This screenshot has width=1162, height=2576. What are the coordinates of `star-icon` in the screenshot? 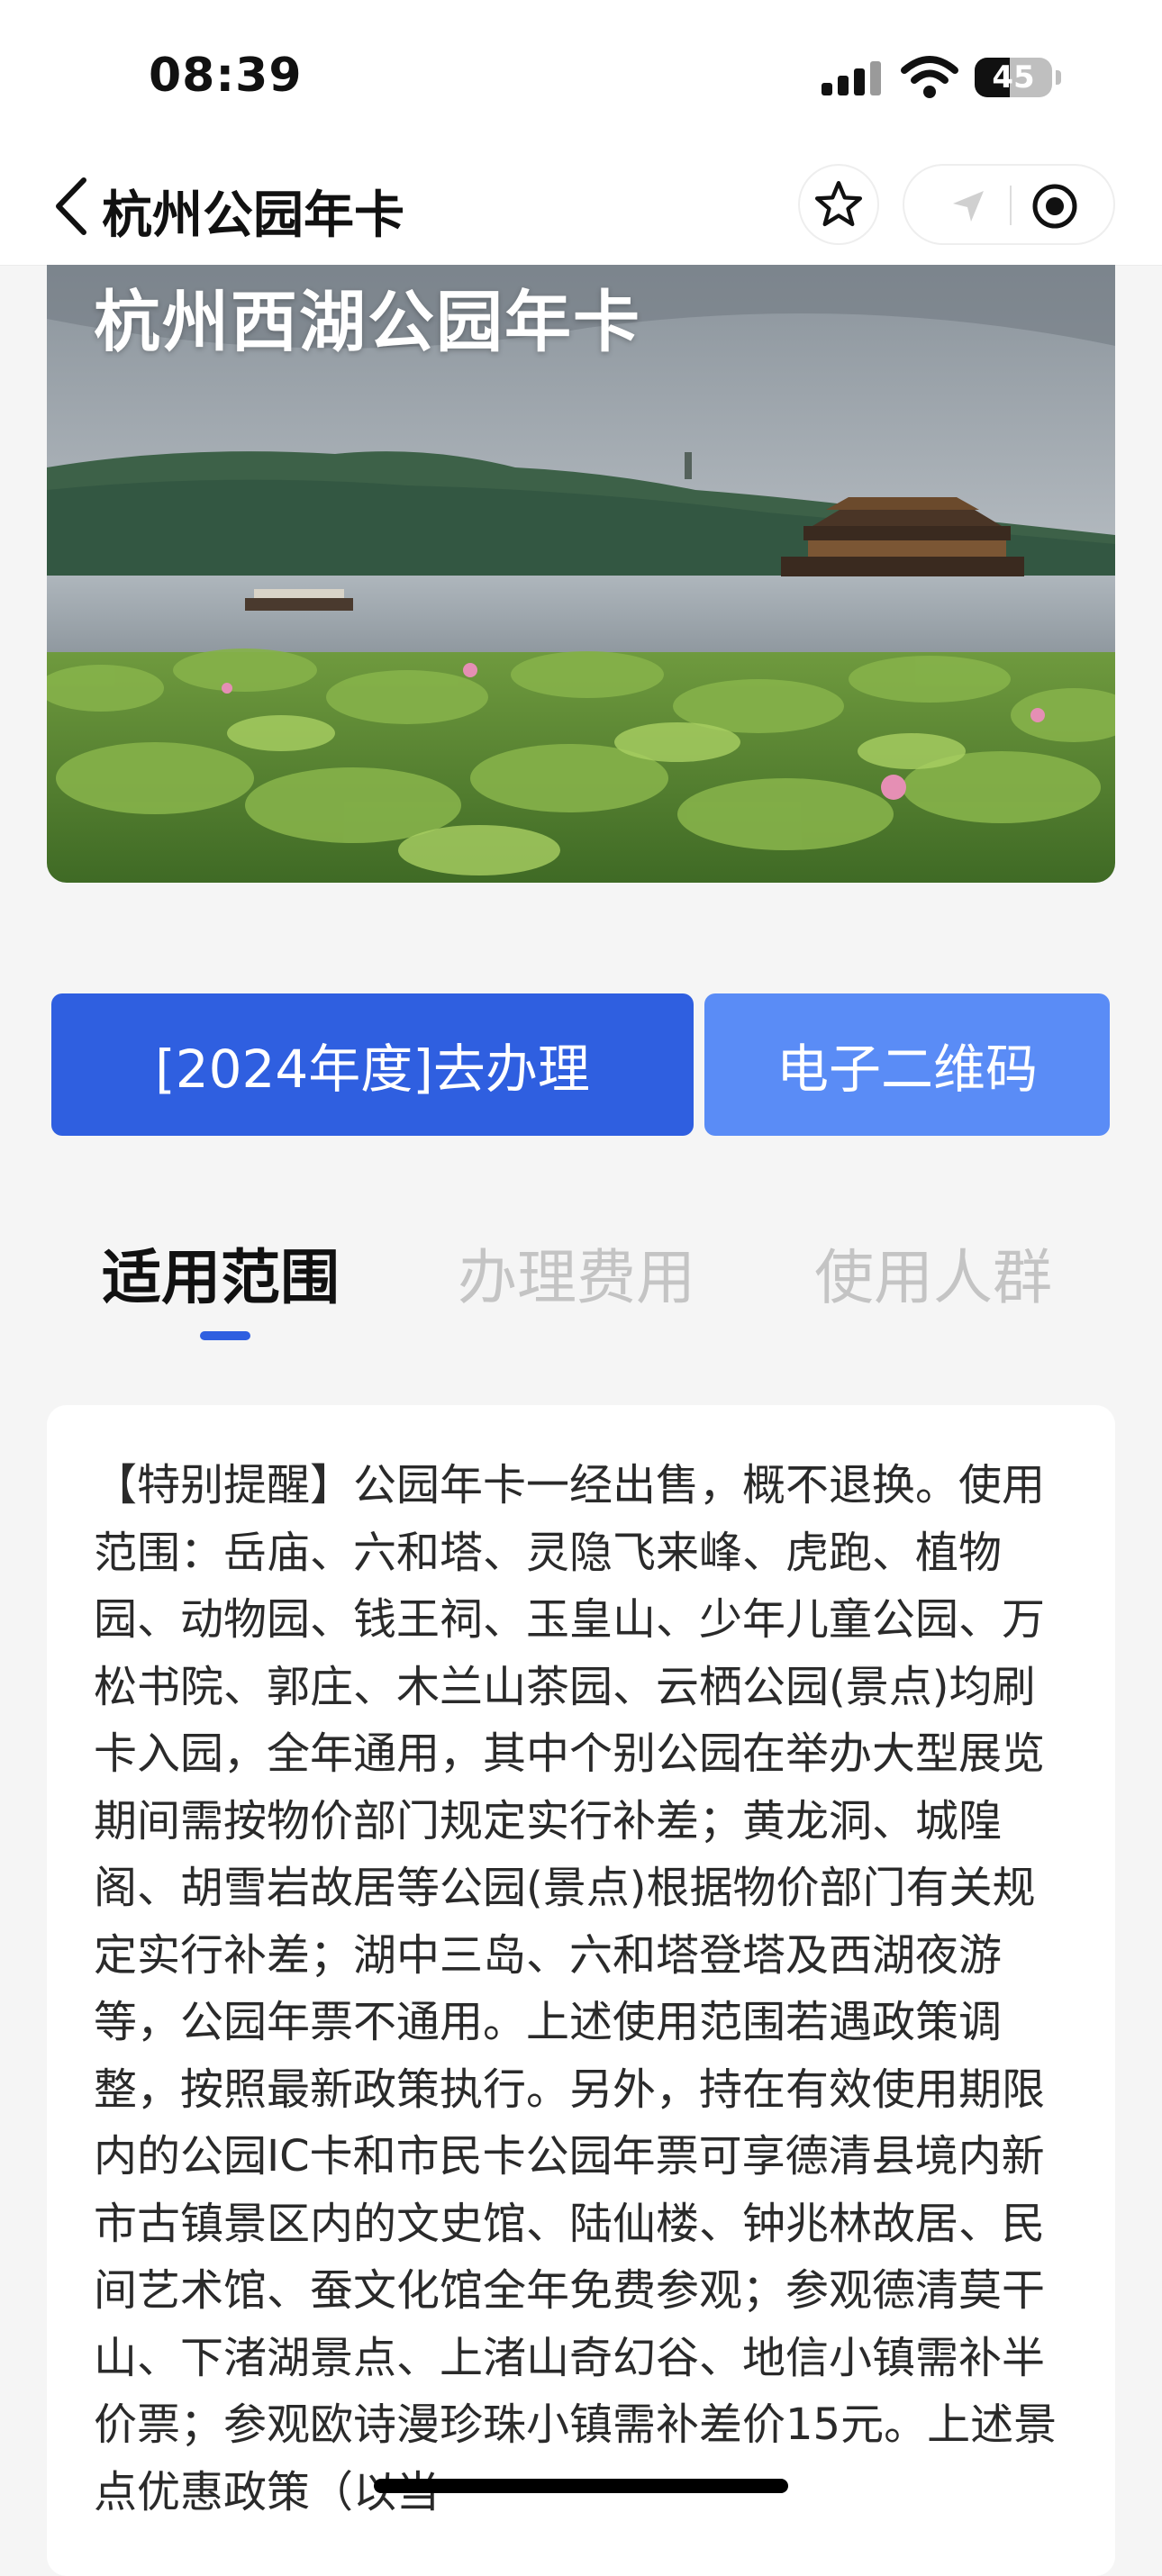 It's located at (839, 203).